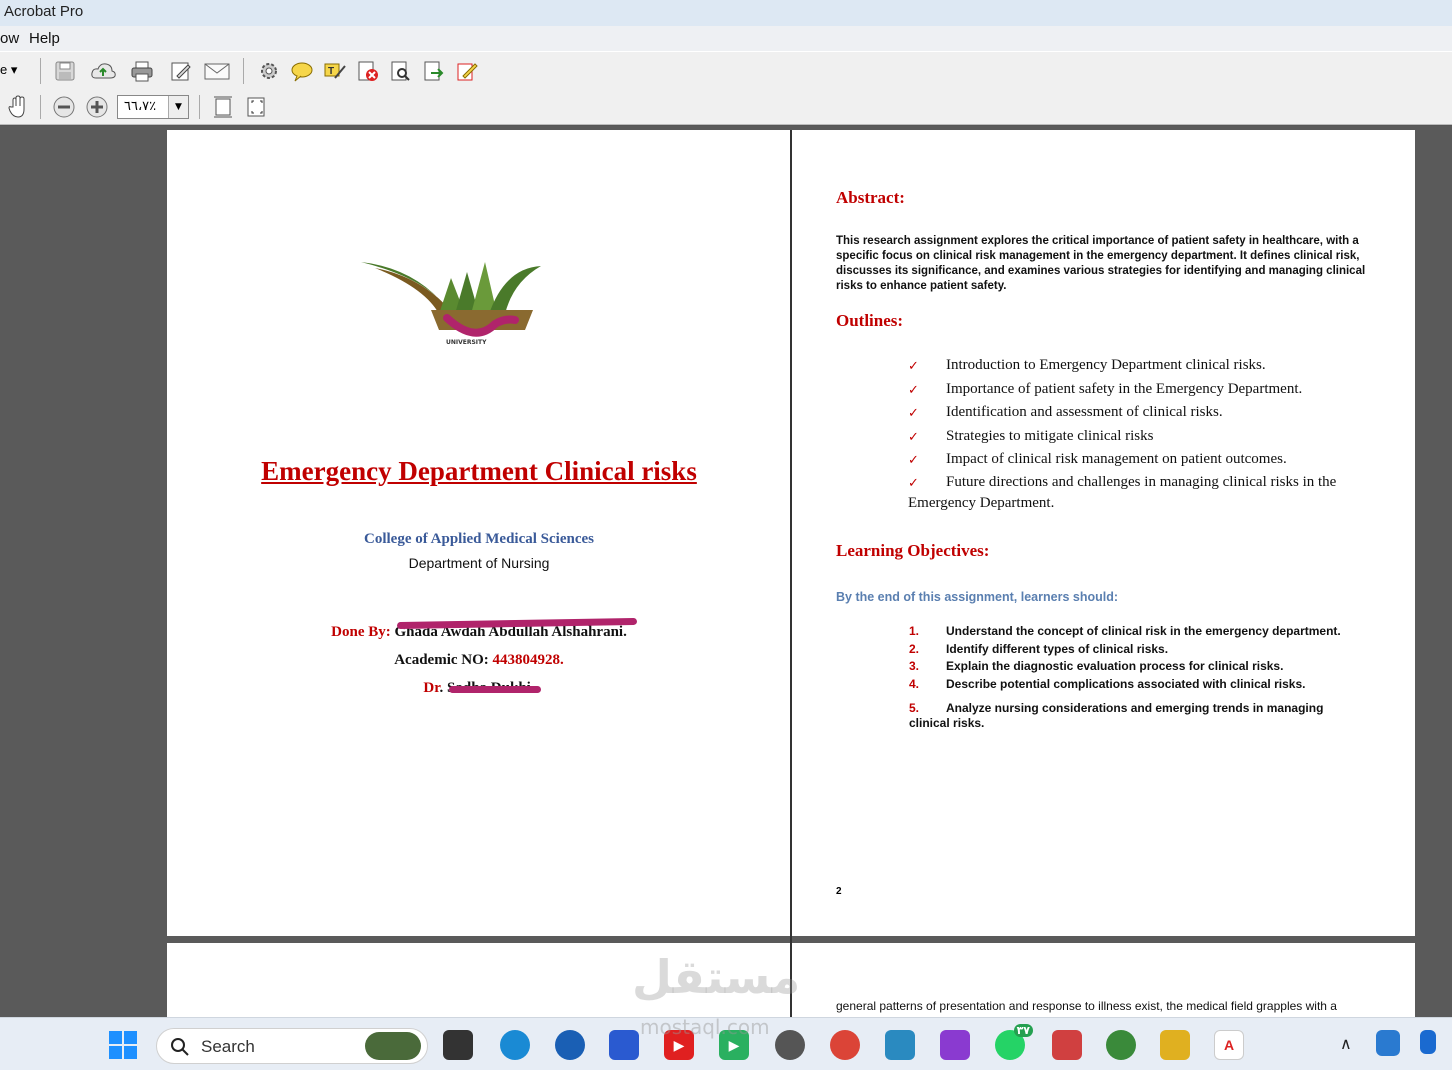  What do you see at coordinates (458, 1045) in the screenshot?
I see `task-view-icon` at bounding box center [458, 1045].